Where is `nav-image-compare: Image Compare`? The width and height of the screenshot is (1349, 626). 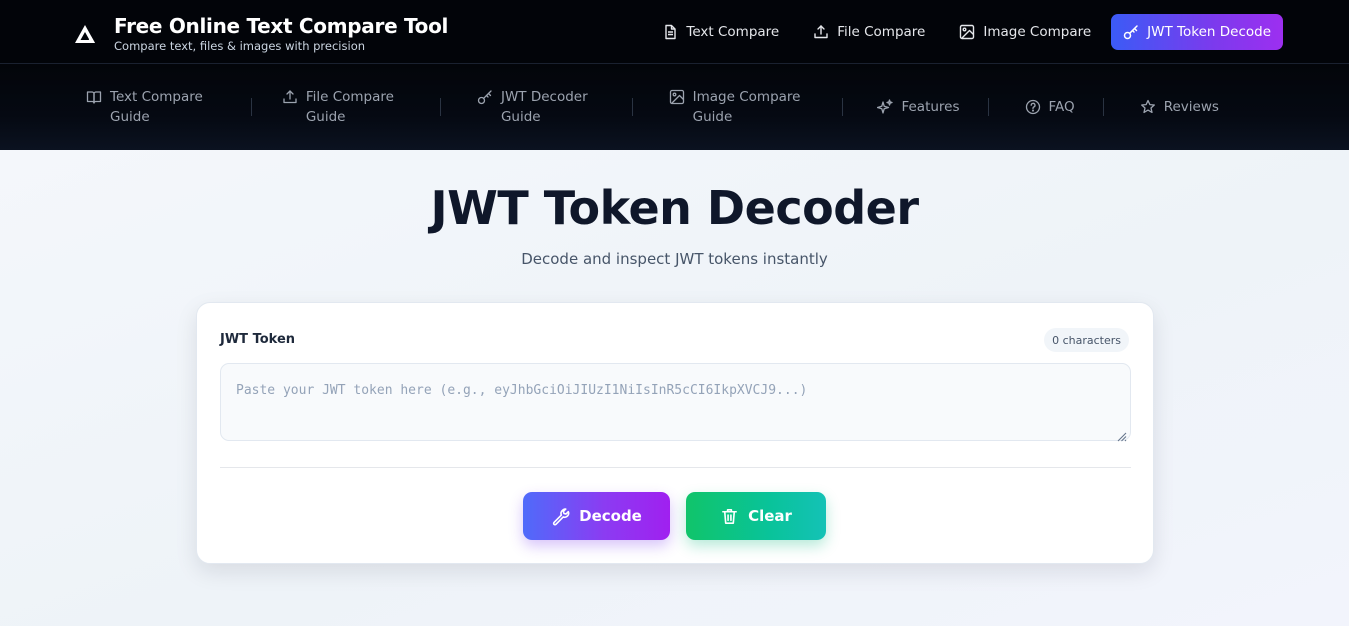
nav-image-compare: Image Compare is located at coordinates (1025, 32).